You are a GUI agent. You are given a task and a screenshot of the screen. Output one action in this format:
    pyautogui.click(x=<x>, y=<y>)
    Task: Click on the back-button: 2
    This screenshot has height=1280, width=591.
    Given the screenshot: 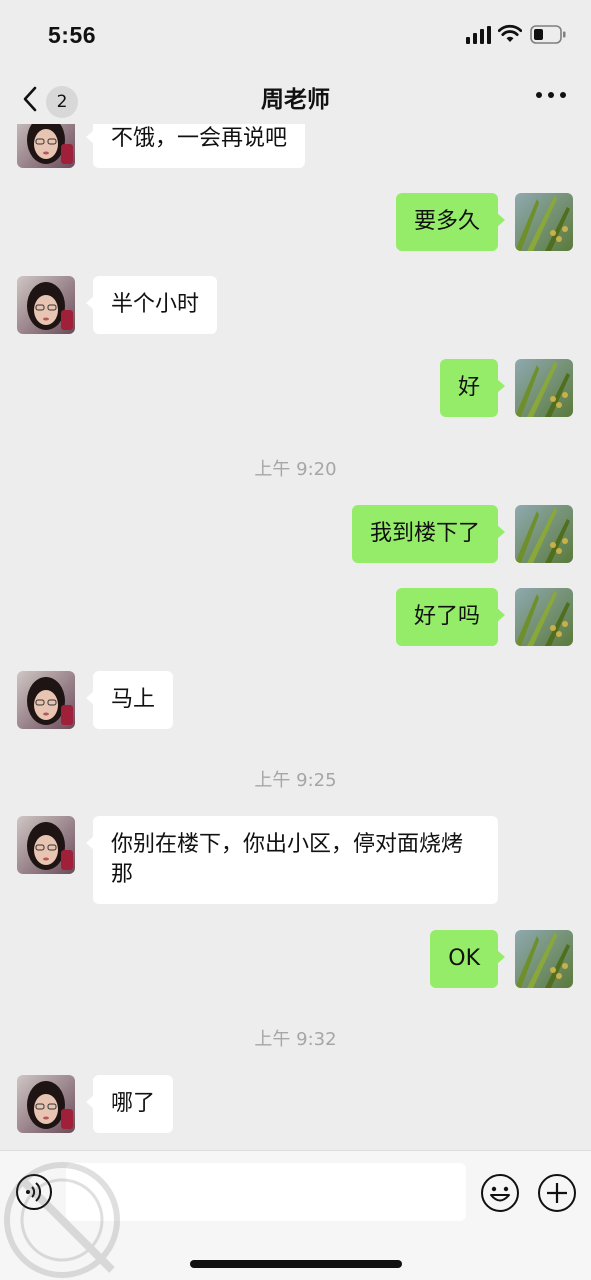 What is the action you would take?
    pyautogui.click(x=51, y=97)
    